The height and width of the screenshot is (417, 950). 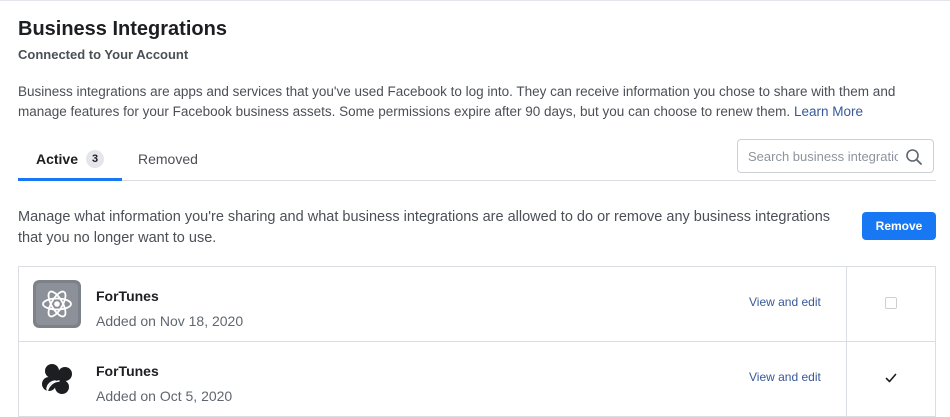 What do you see at coordinates (823, 156) in the screenshot?
I see `search-input` at bounding box center [823, 156].